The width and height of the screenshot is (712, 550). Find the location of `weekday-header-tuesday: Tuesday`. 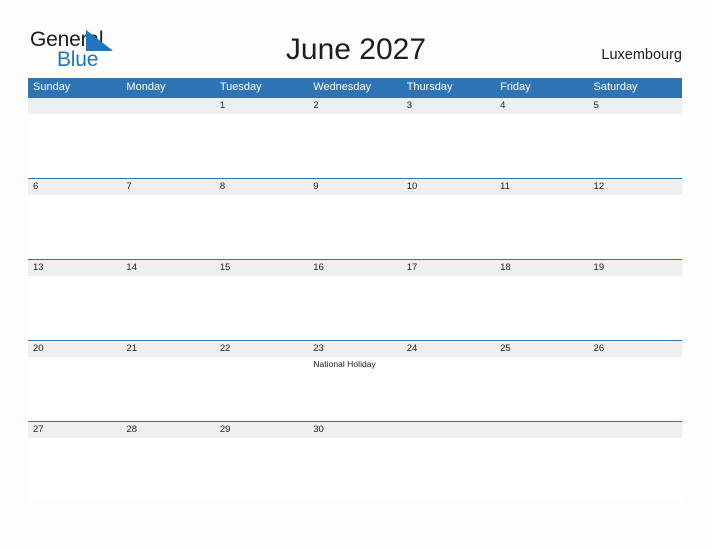

weekday-header-tuesday: Tuesday is located at coordinates (240, 87).